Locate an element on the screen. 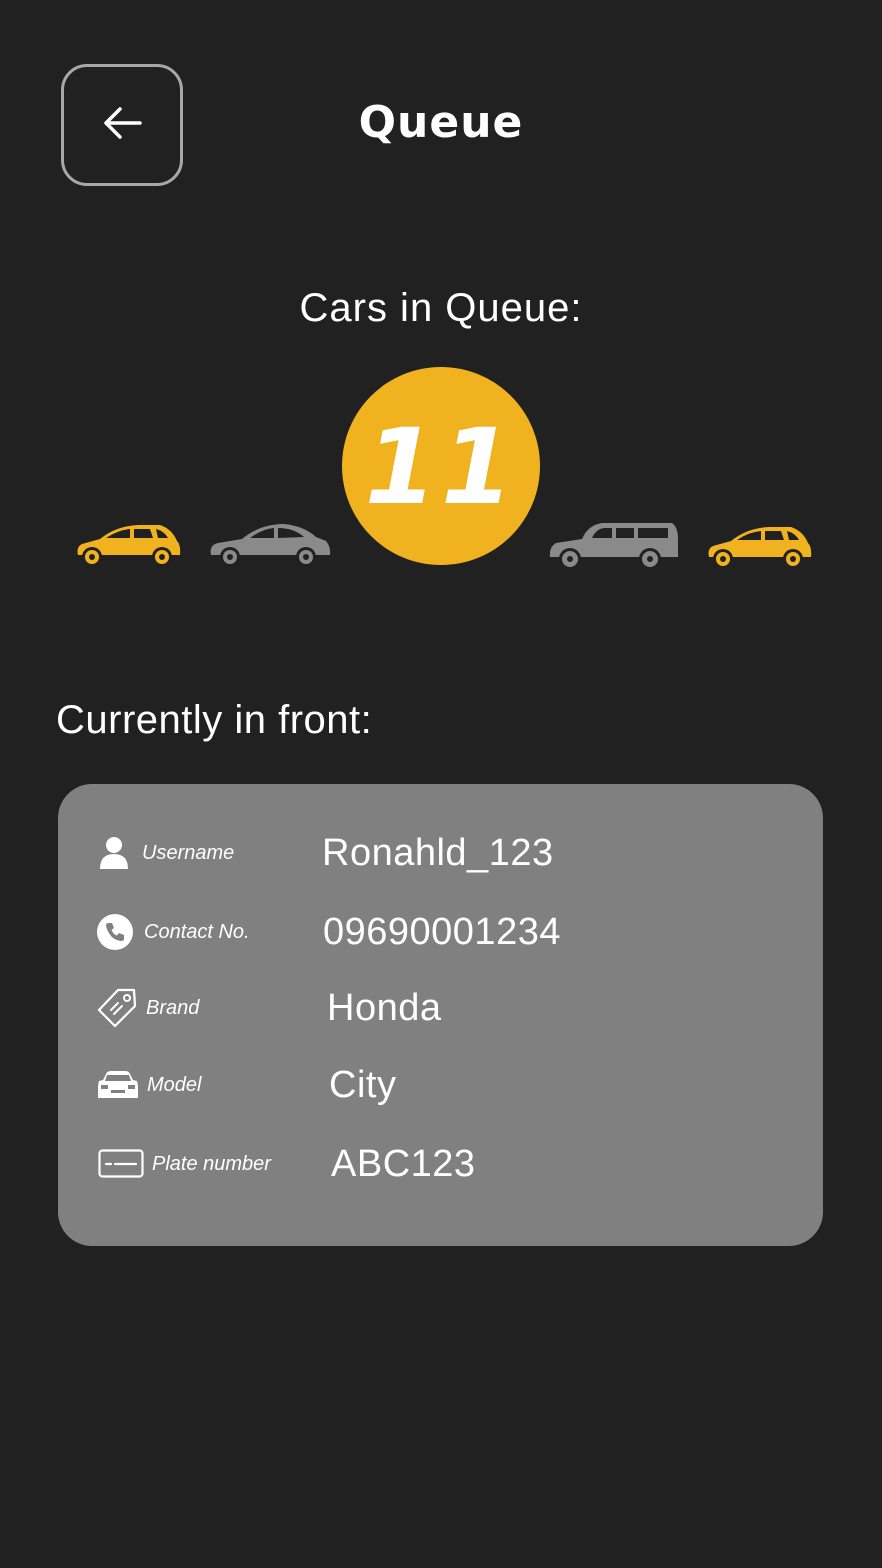 This screenshot has width=882, height=1568. model-label: Model is located at coordinates (174, 1085).